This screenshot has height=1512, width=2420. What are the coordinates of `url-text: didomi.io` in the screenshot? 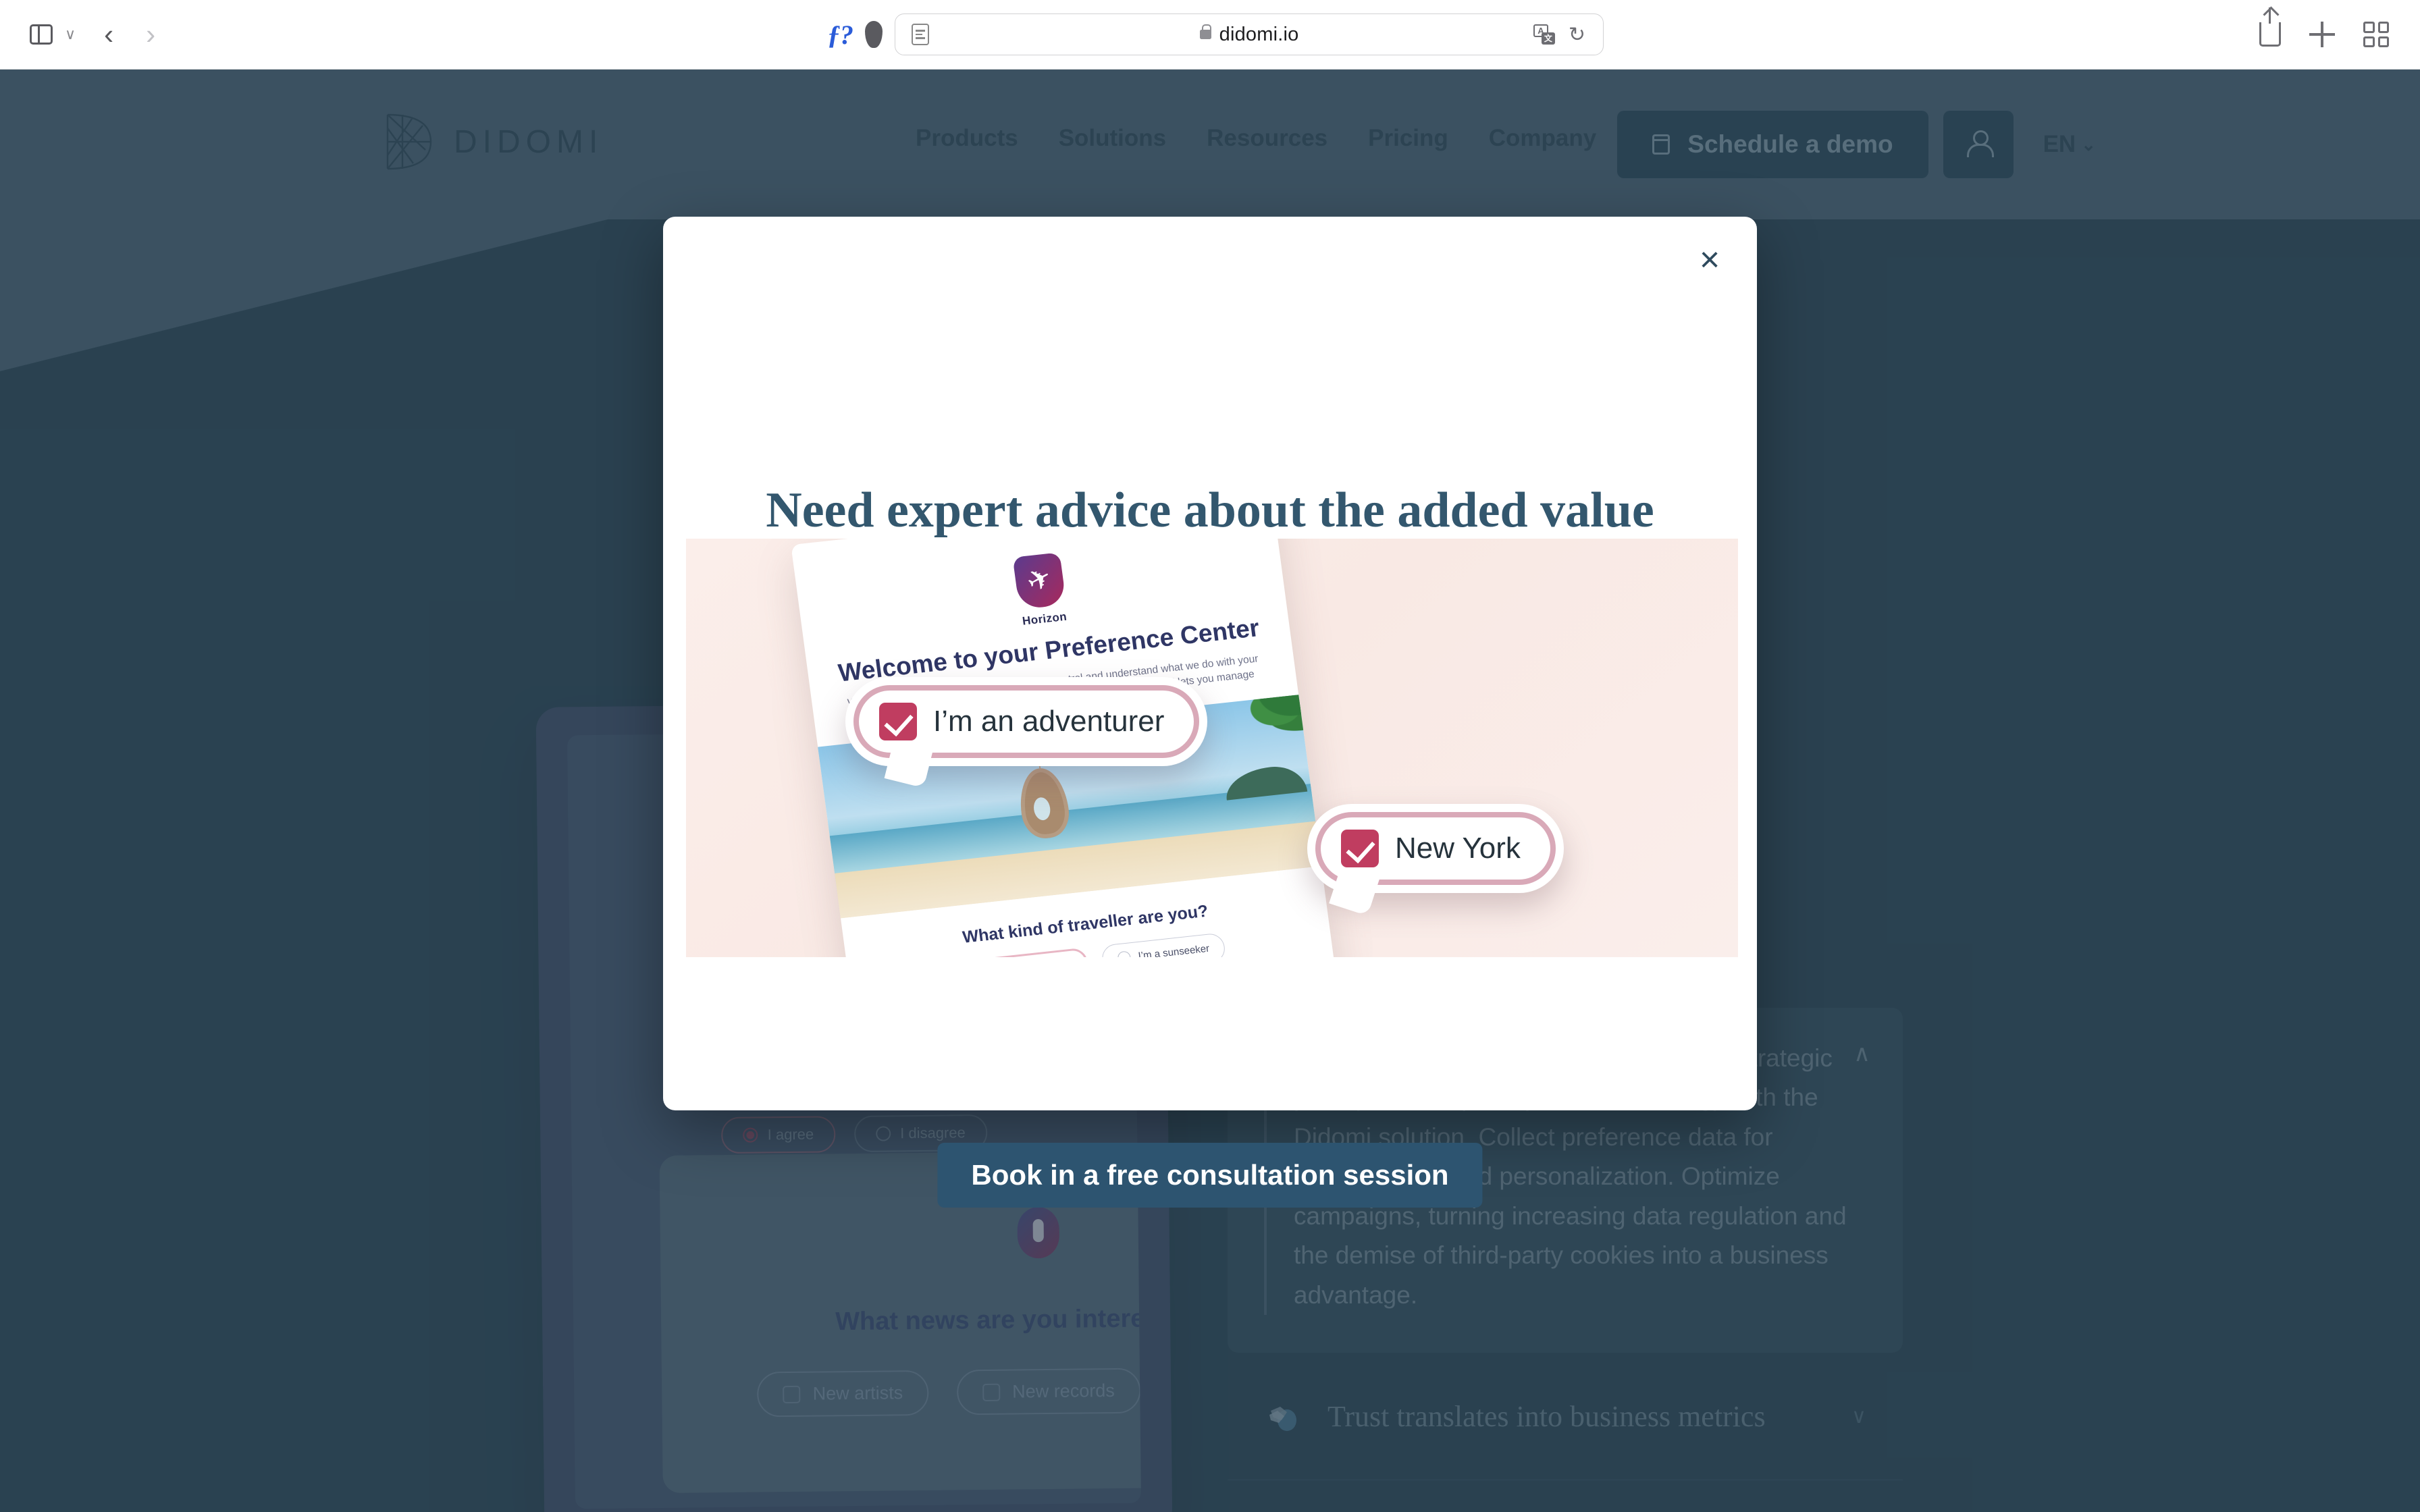 It's located at (1259, 34).